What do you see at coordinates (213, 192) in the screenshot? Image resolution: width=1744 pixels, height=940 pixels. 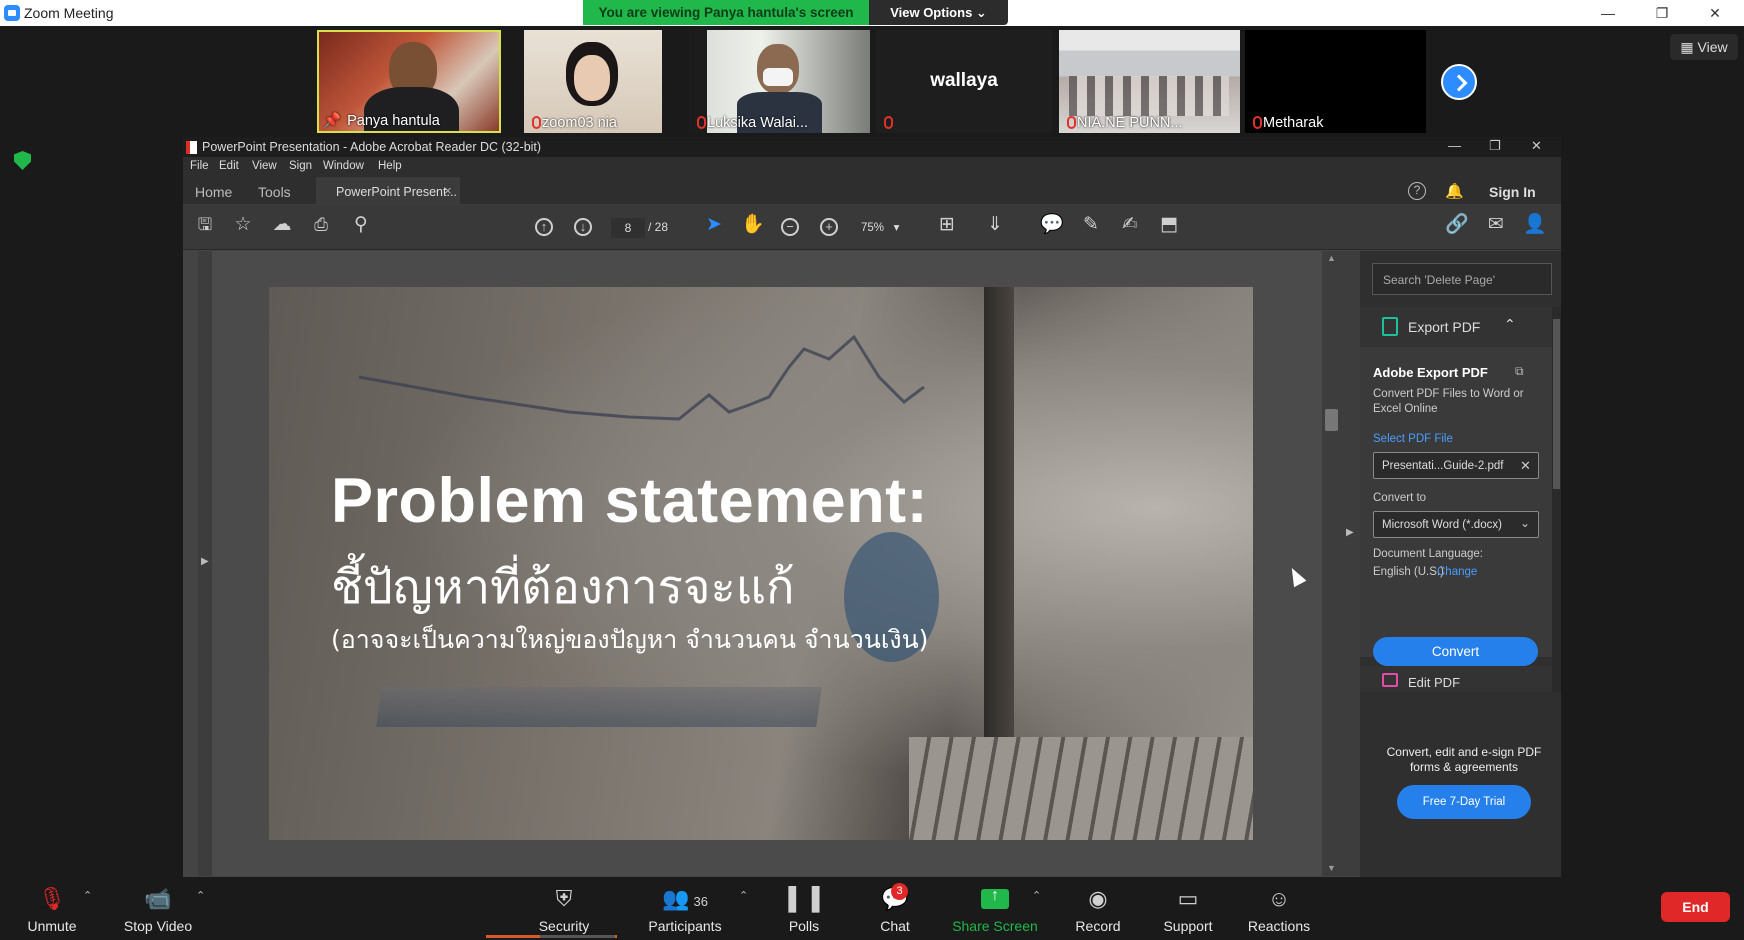 I see `tab-home: Home` at bounding box center [213, 192].